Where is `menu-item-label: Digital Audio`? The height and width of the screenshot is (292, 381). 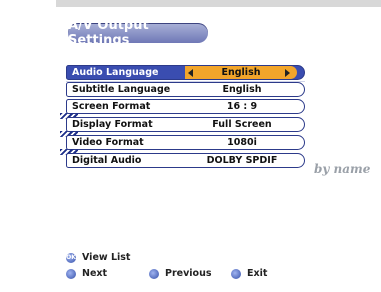
menu-item-label: Digital Audio is located at coordinates (107, 160).